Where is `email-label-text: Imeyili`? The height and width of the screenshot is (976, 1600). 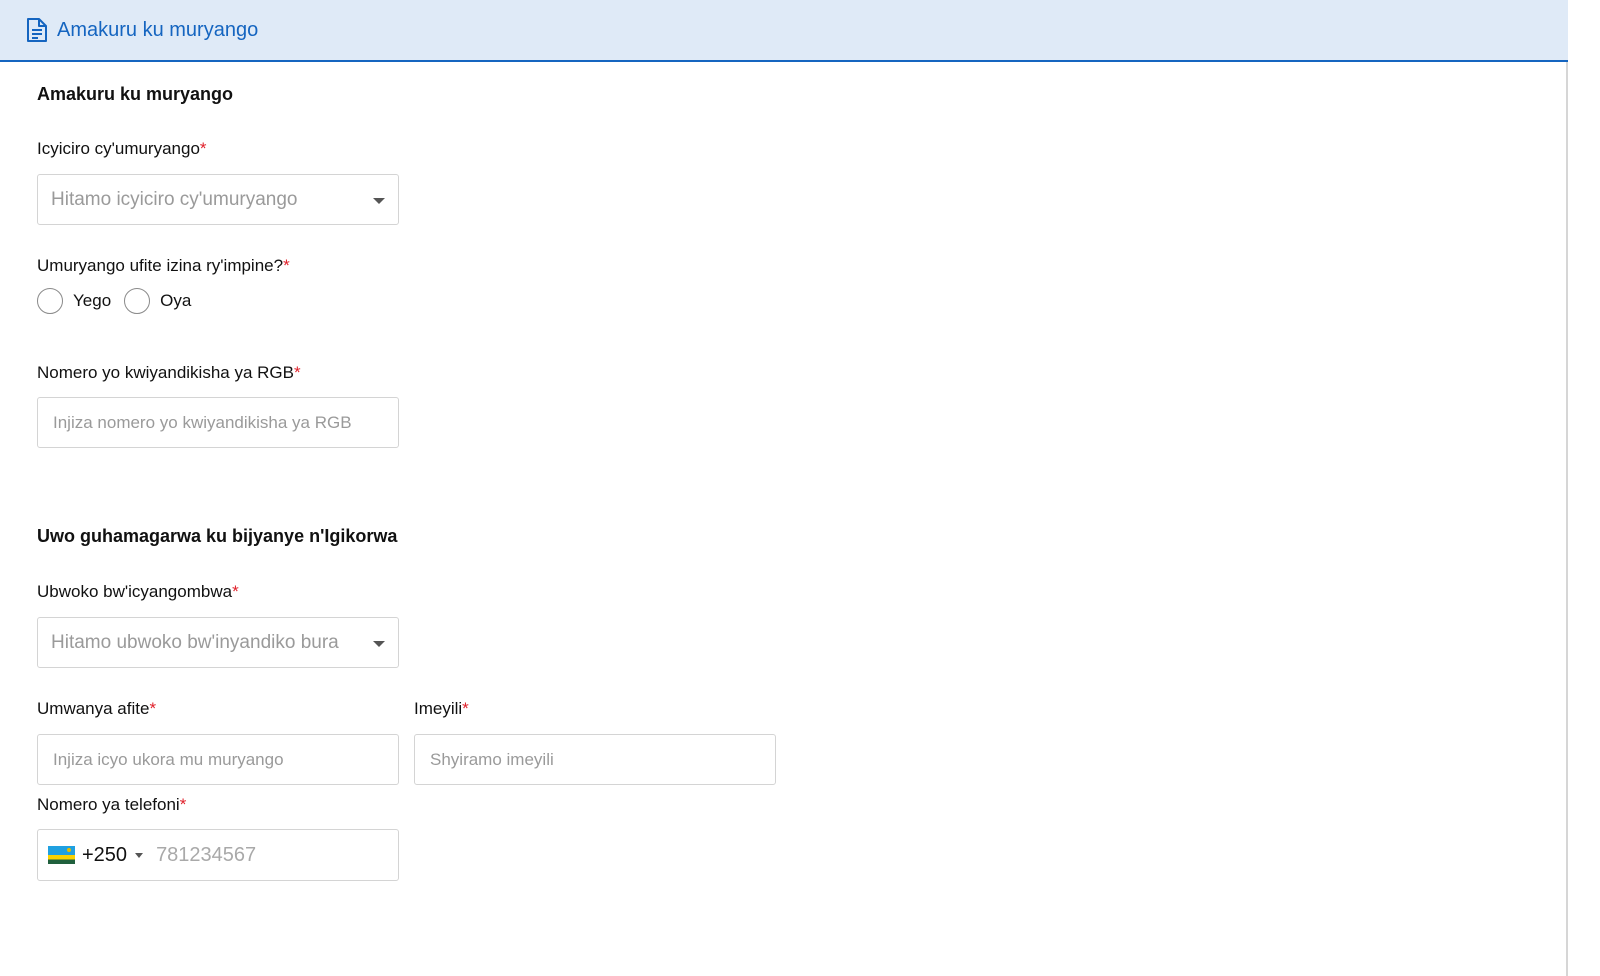 email-label-text: Imeyili is located at coordinates (438, 708).